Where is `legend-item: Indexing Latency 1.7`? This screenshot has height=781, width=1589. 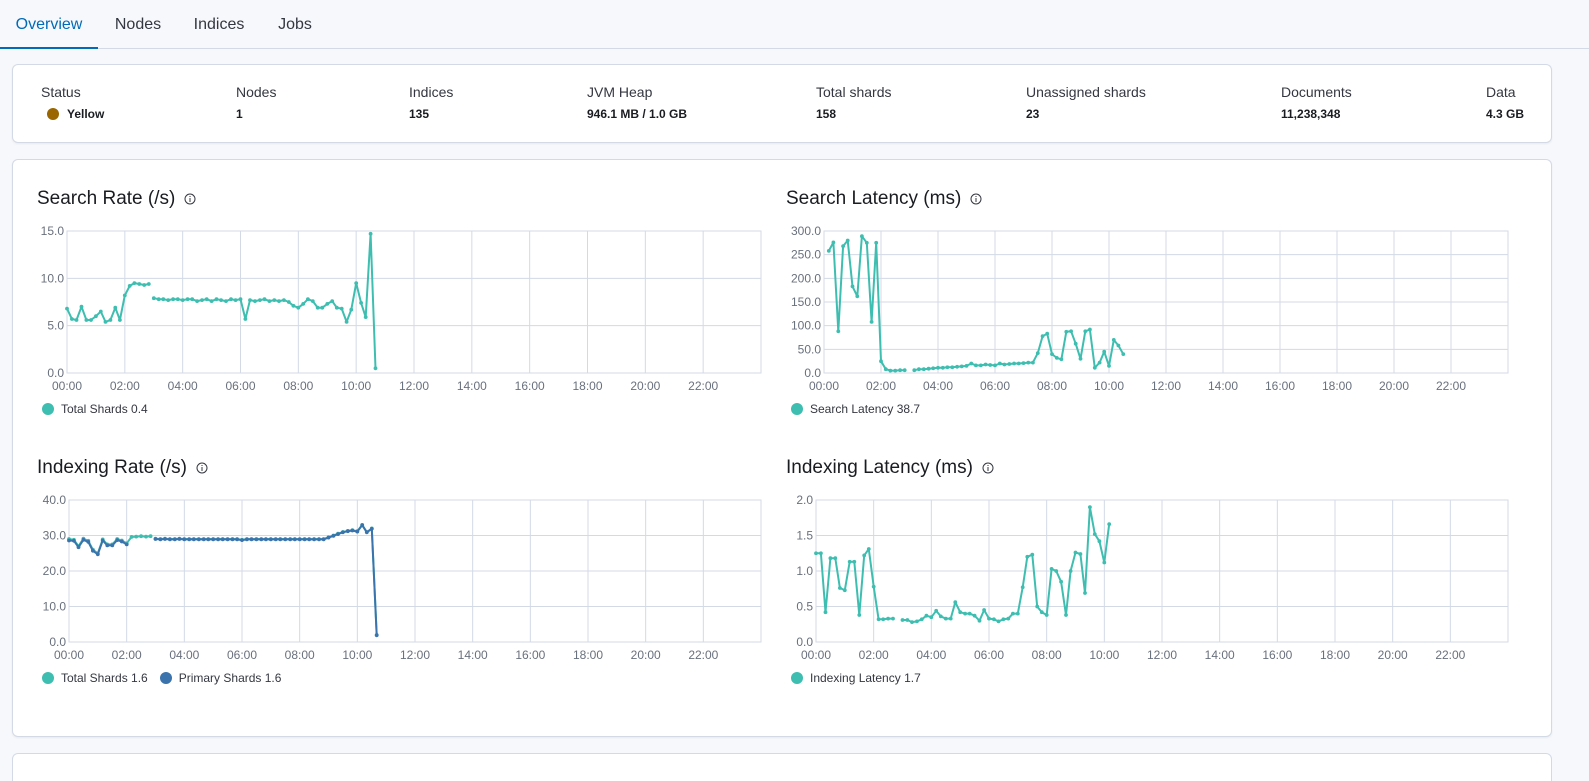
legend-item: Indexing Latency 1.7 is located at coordinates (856, 678).